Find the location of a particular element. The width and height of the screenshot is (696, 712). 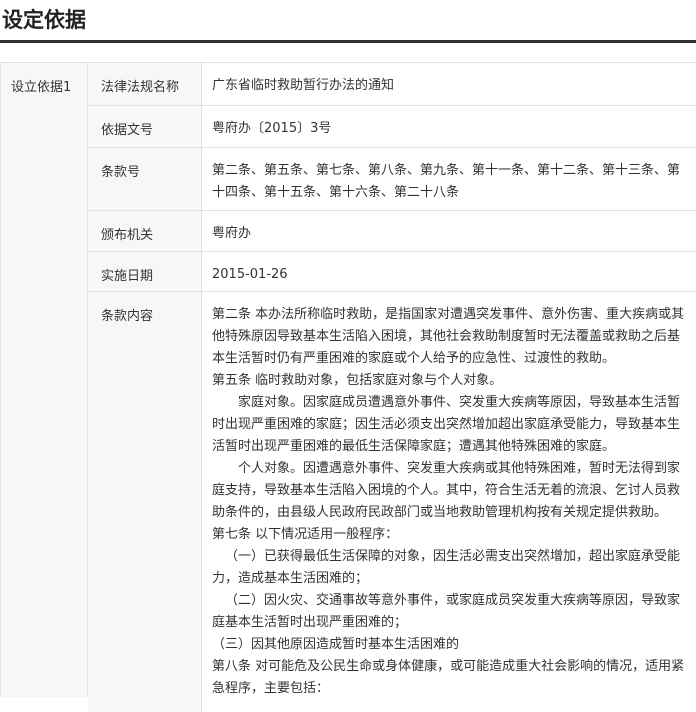

paragraph: （三）因其他原因造成暂时基本生活困难的 is located at coordinates (336, 644).